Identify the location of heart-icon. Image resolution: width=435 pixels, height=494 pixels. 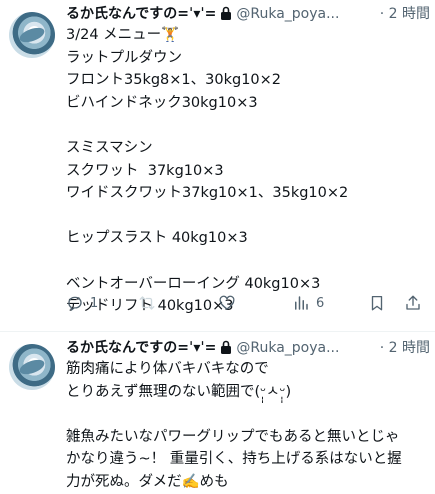
(227, 302).